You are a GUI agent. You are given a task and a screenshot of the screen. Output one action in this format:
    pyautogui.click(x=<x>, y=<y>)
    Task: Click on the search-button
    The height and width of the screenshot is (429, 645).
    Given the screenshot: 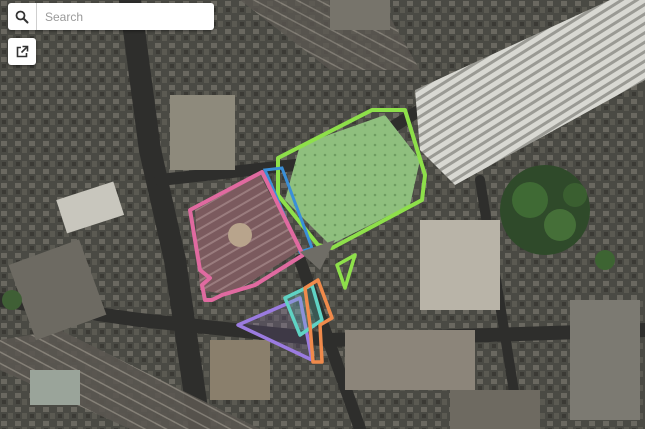 What is the action you would take?
    pyautogui.click(x=22, y=16)
    